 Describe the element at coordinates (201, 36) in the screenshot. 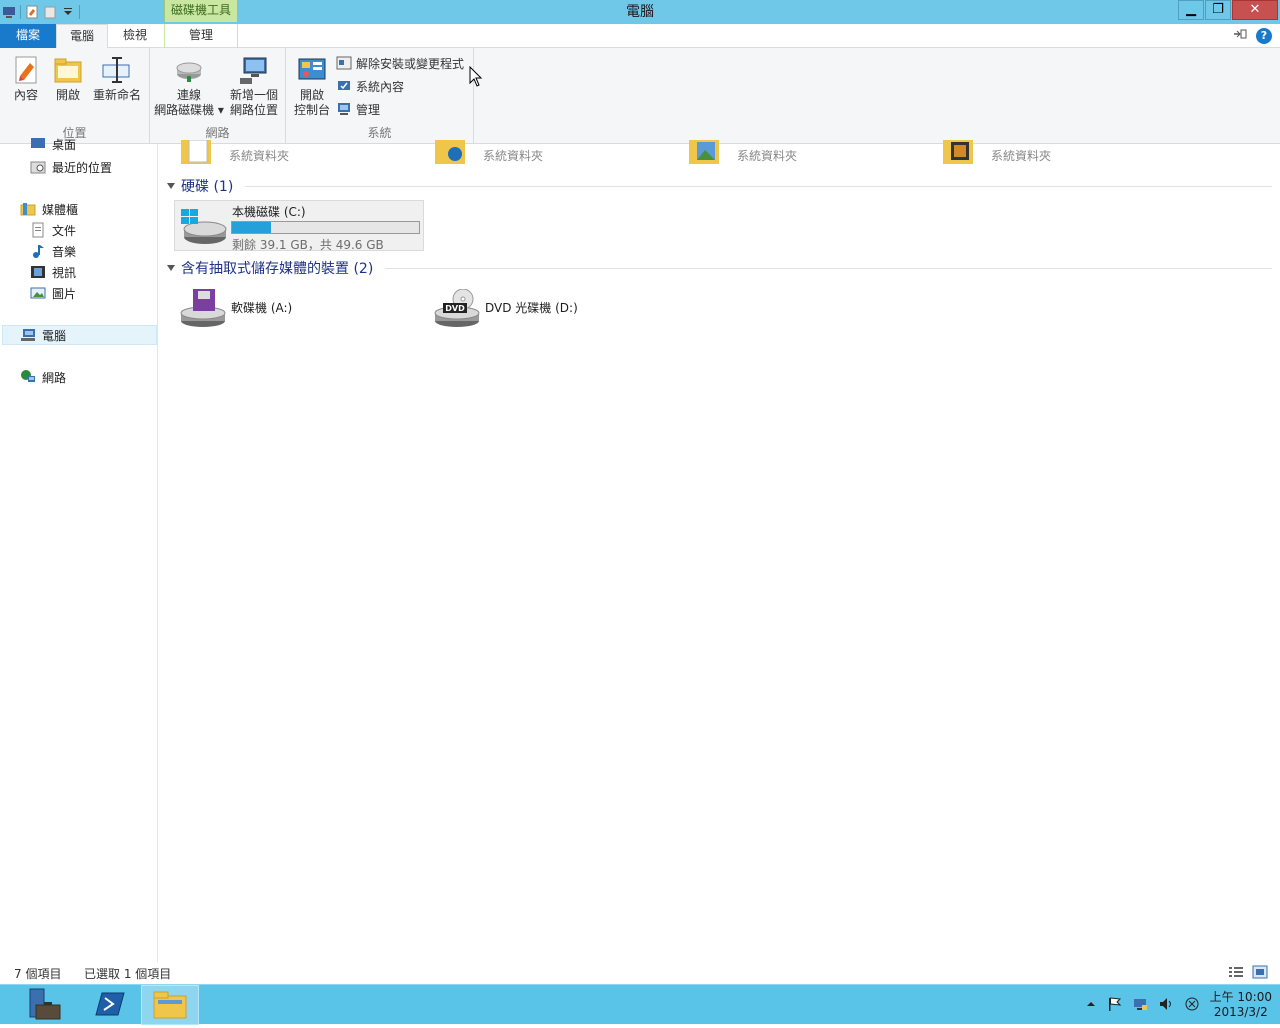

I see `tab-manage: 管理` at that location.